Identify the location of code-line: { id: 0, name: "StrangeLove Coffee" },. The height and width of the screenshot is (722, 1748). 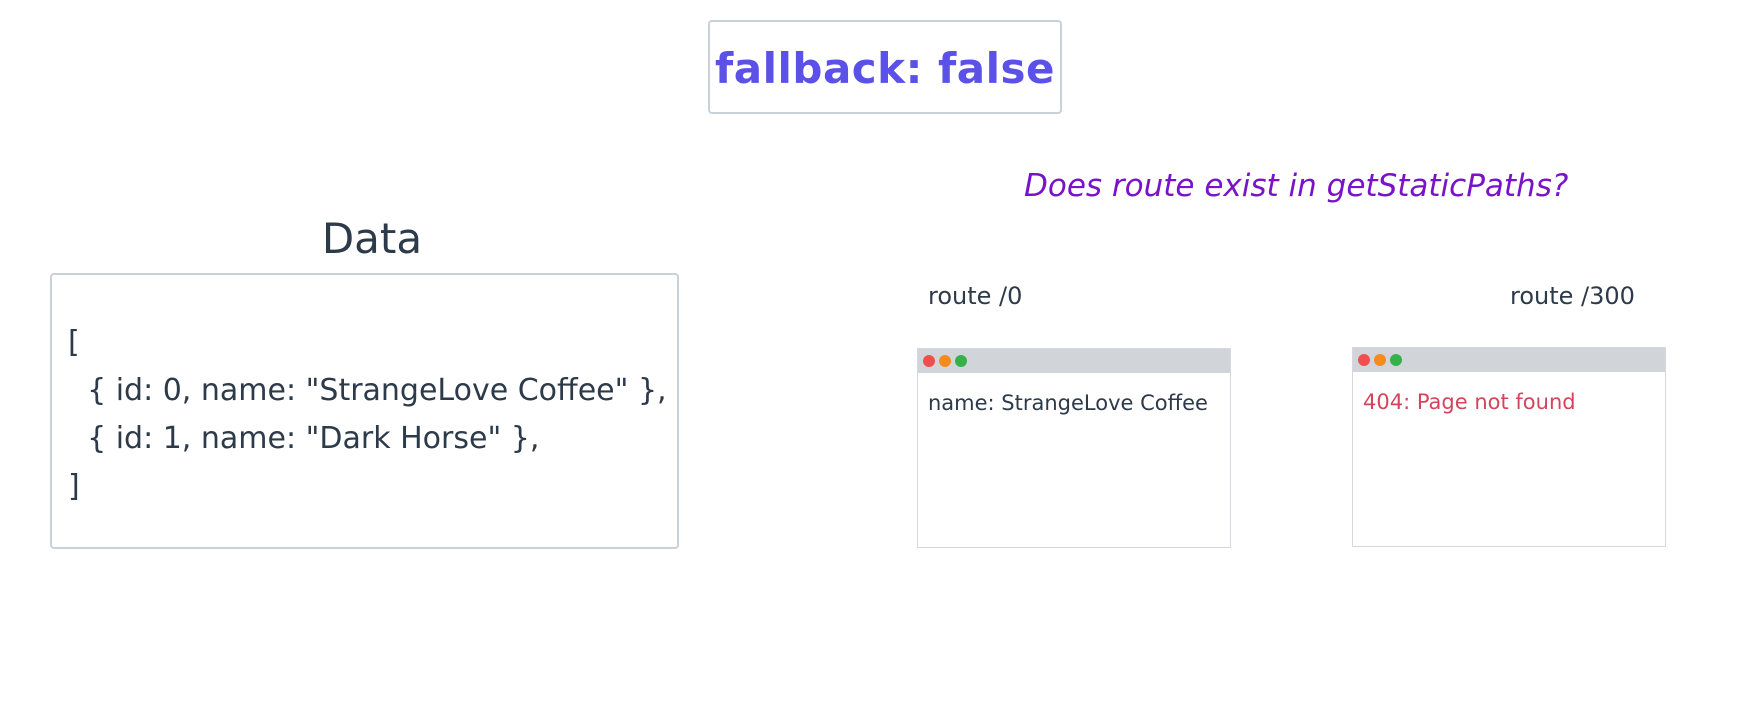
(367, 390).